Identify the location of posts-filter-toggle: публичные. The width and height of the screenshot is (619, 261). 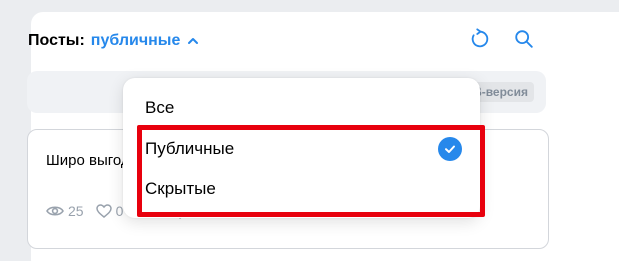
(136, 41).